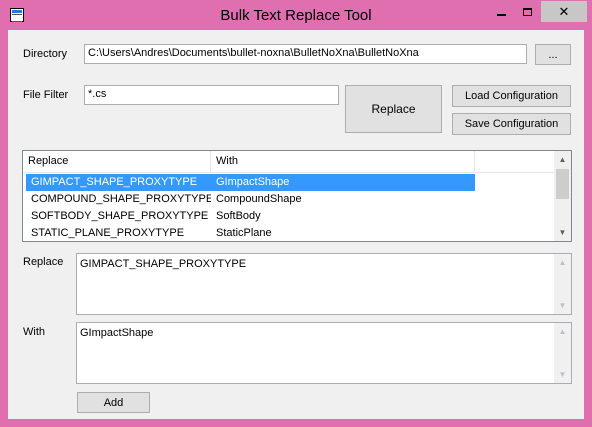 The height and width of the screenshot is (427, 592). I want to click on close-button: ✕, so click(564, 11).